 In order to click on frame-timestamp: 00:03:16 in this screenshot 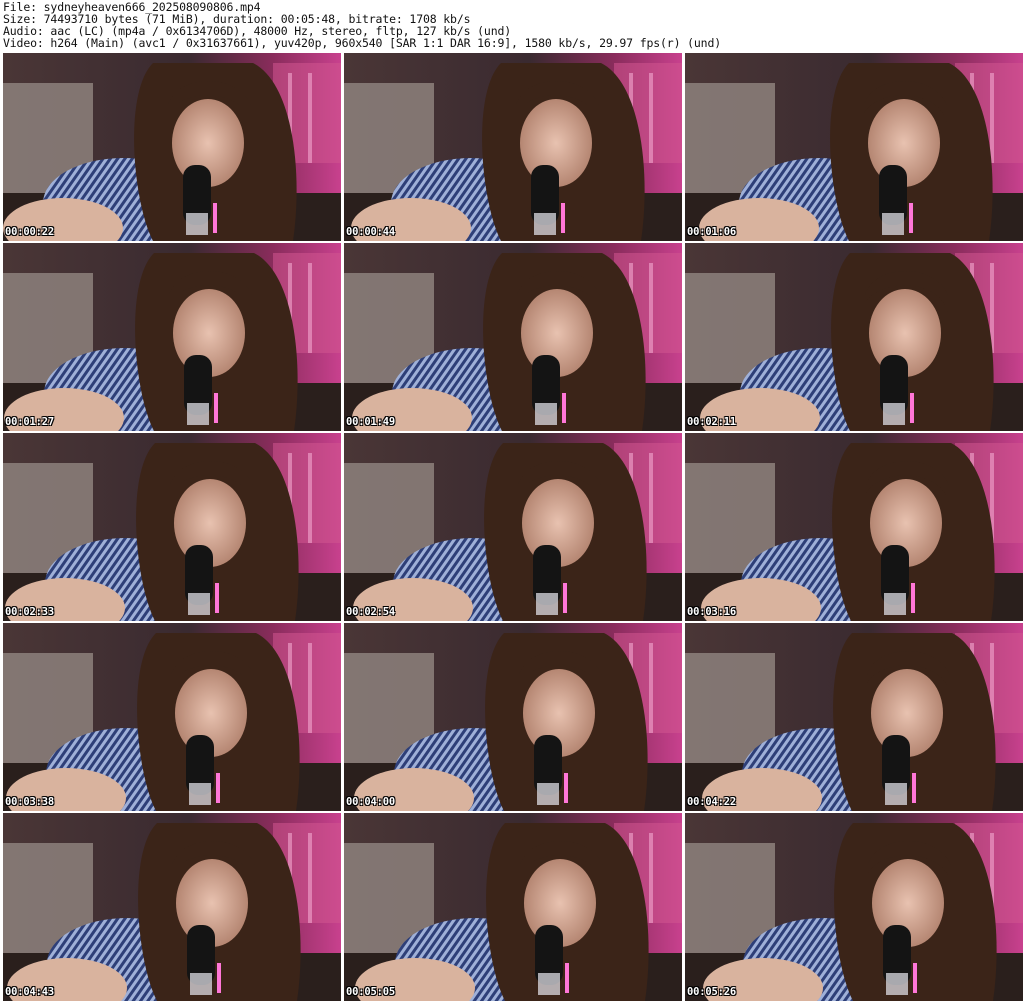, I will do `click(711, 612)`.